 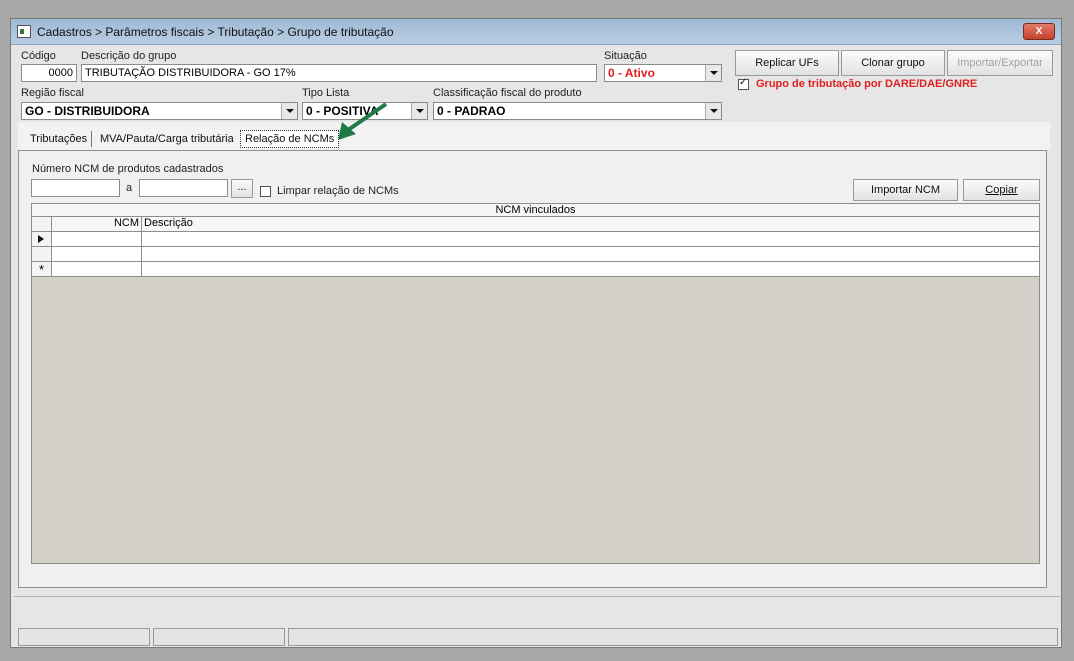 I want to click on ncm-to-input, so click(x=183, y=188).